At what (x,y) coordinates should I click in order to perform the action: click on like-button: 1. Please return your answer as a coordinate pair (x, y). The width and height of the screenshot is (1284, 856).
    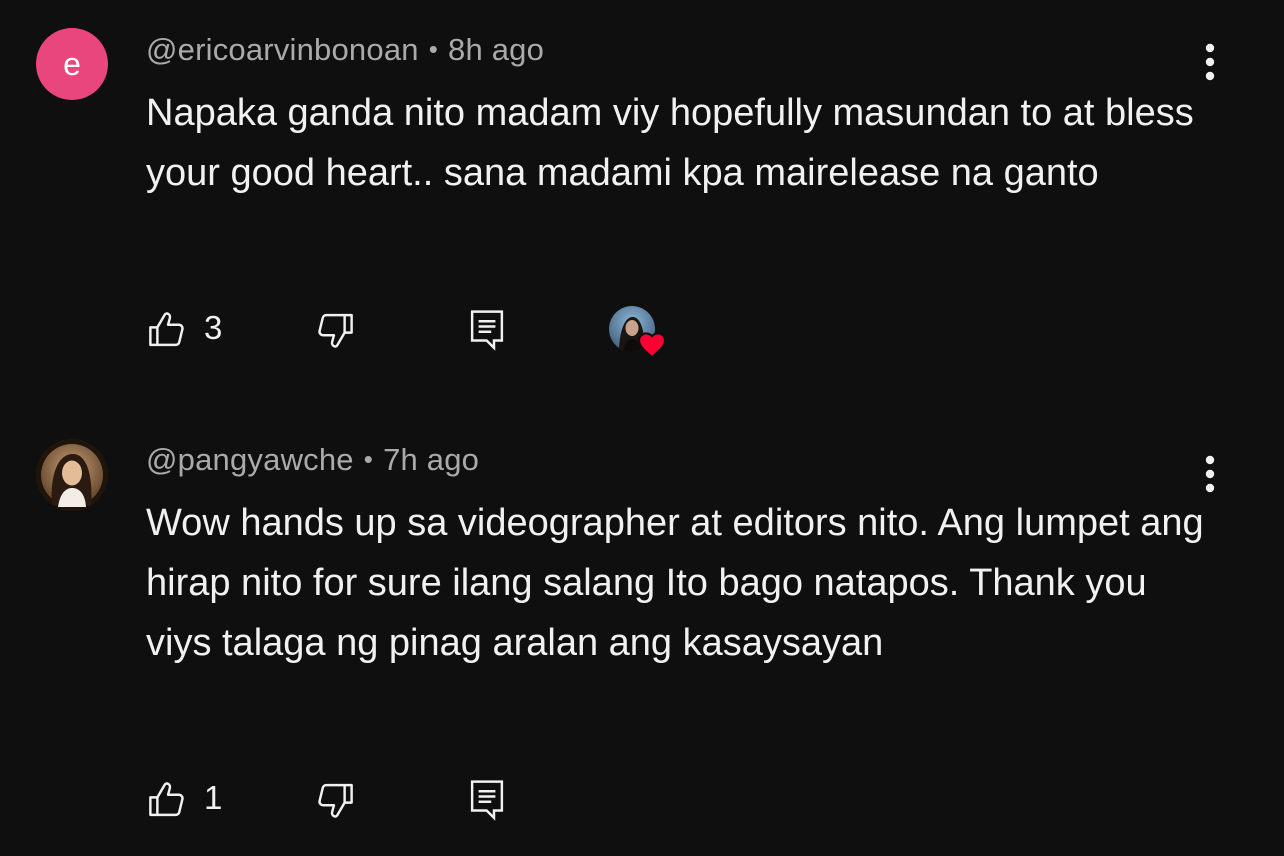
    Looking at the image, I should click on (184, 800).